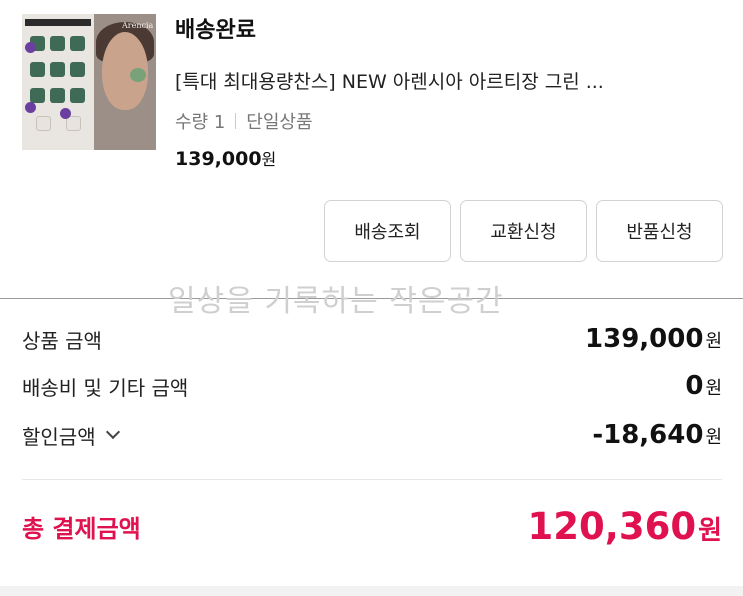  I want to click on option-text: 단일상품, so click(279, 122).